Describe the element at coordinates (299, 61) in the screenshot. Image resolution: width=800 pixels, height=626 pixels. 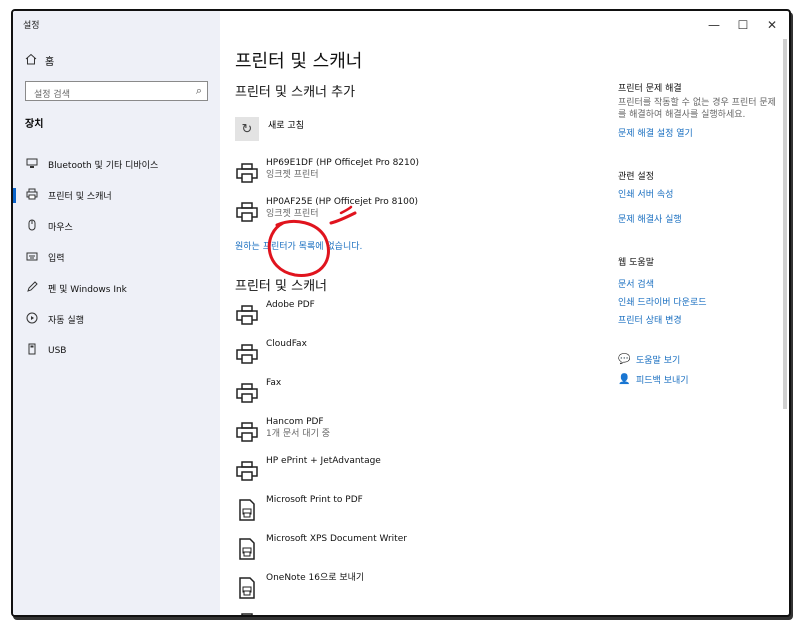
I see `page-title: 프린터 및 스캐너` at that location.